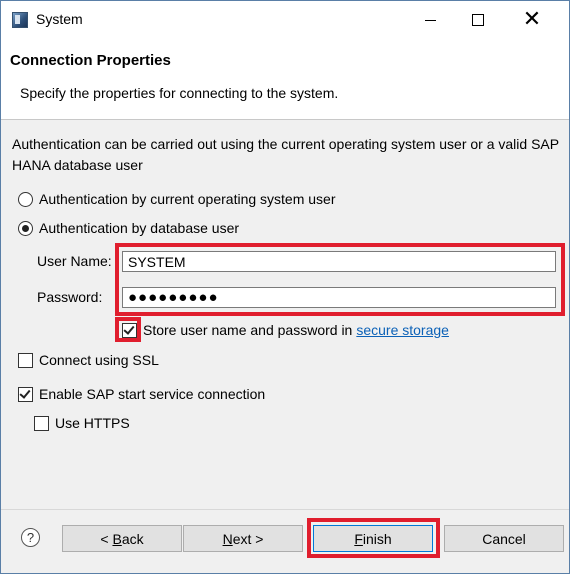 The image size is (570, 574). I want to click on radio-button, so click(25, 199).